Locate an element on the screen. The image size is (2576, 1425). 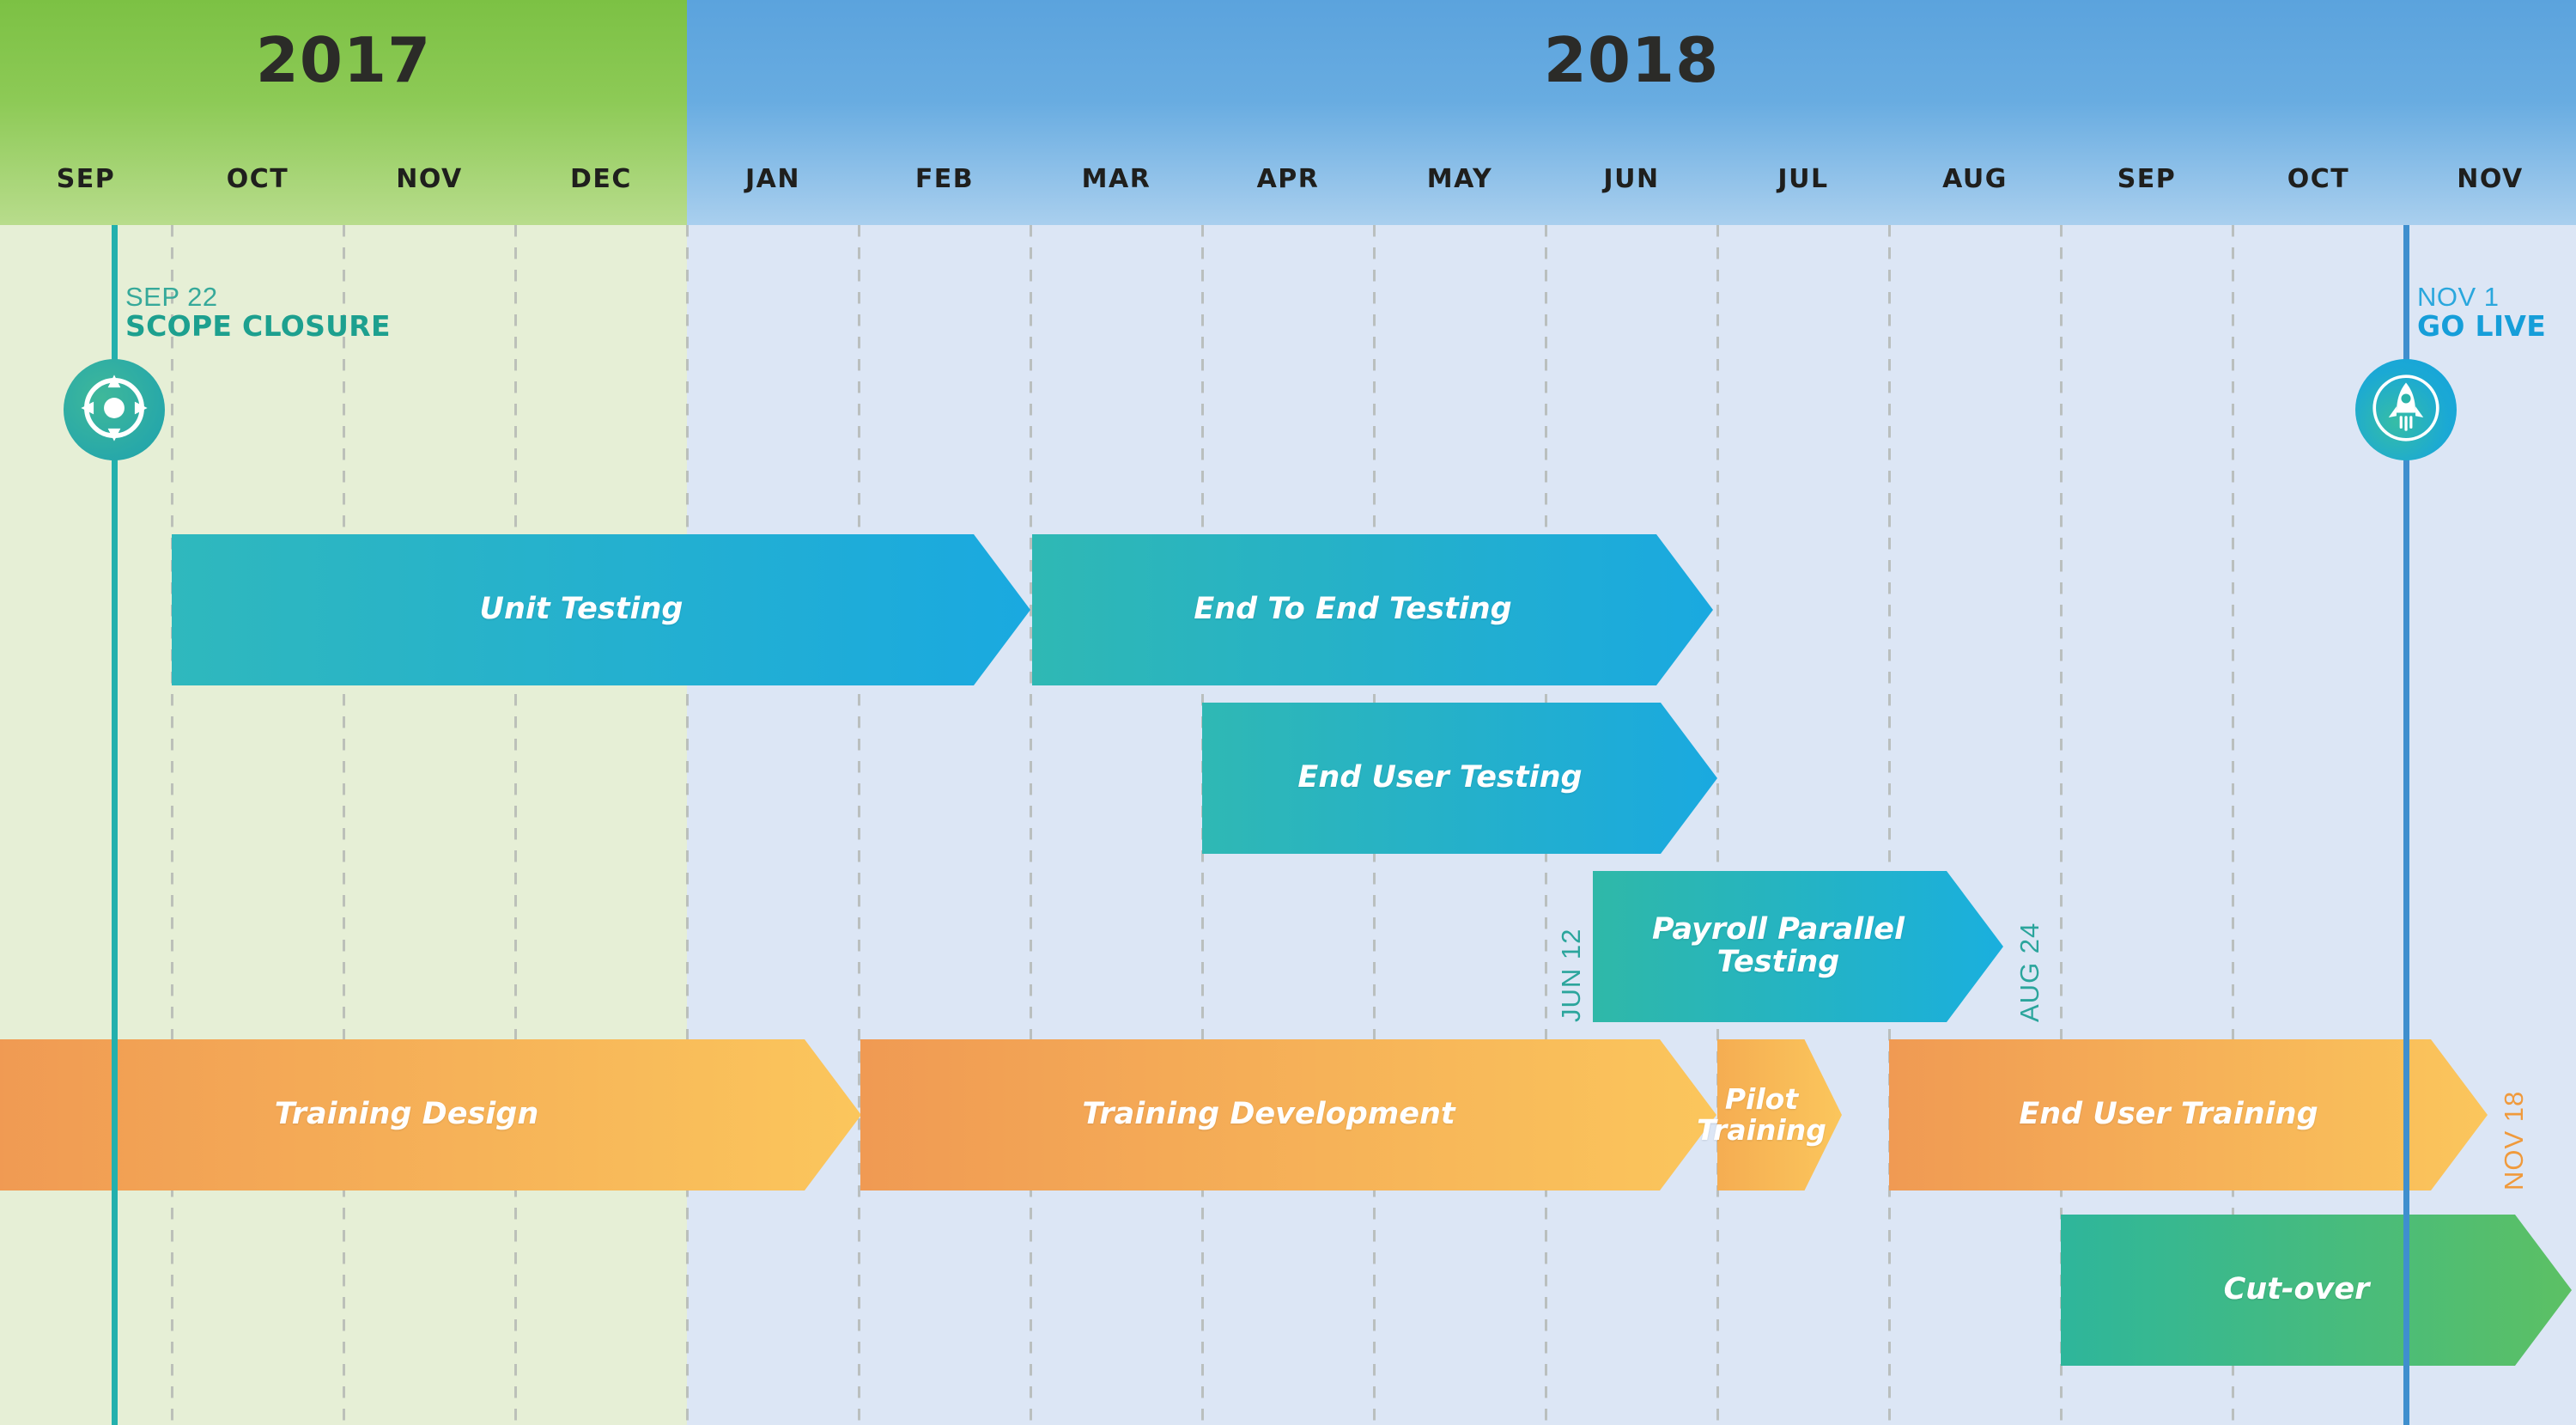
month-label-nov-2018: NOV is located at coordinates (2490, 179).